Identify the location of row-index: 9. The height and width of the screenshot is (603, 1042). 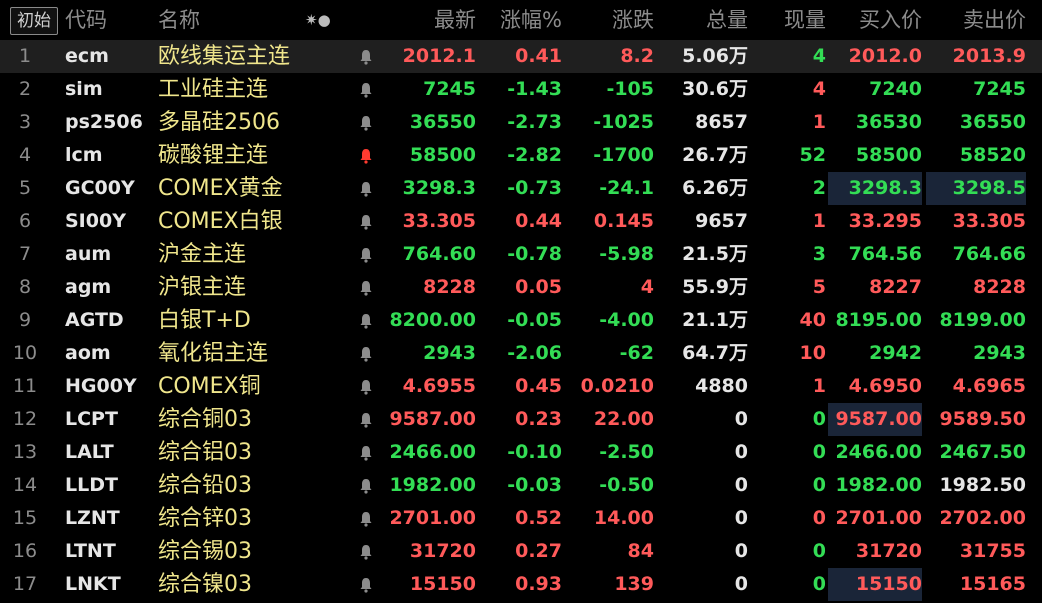
(25, 320).